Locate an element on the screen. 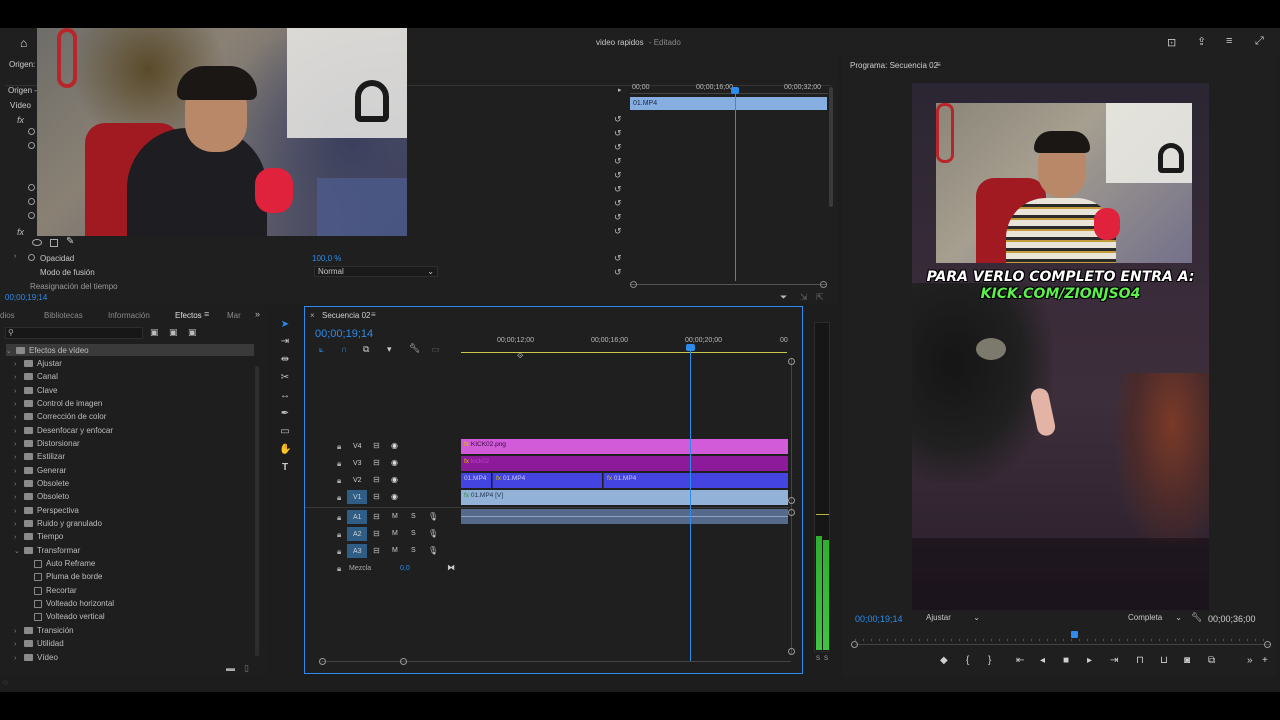 This screenshot has width=1280, height=720. snap-icon: ∩ is located at coordinates (344, 349).